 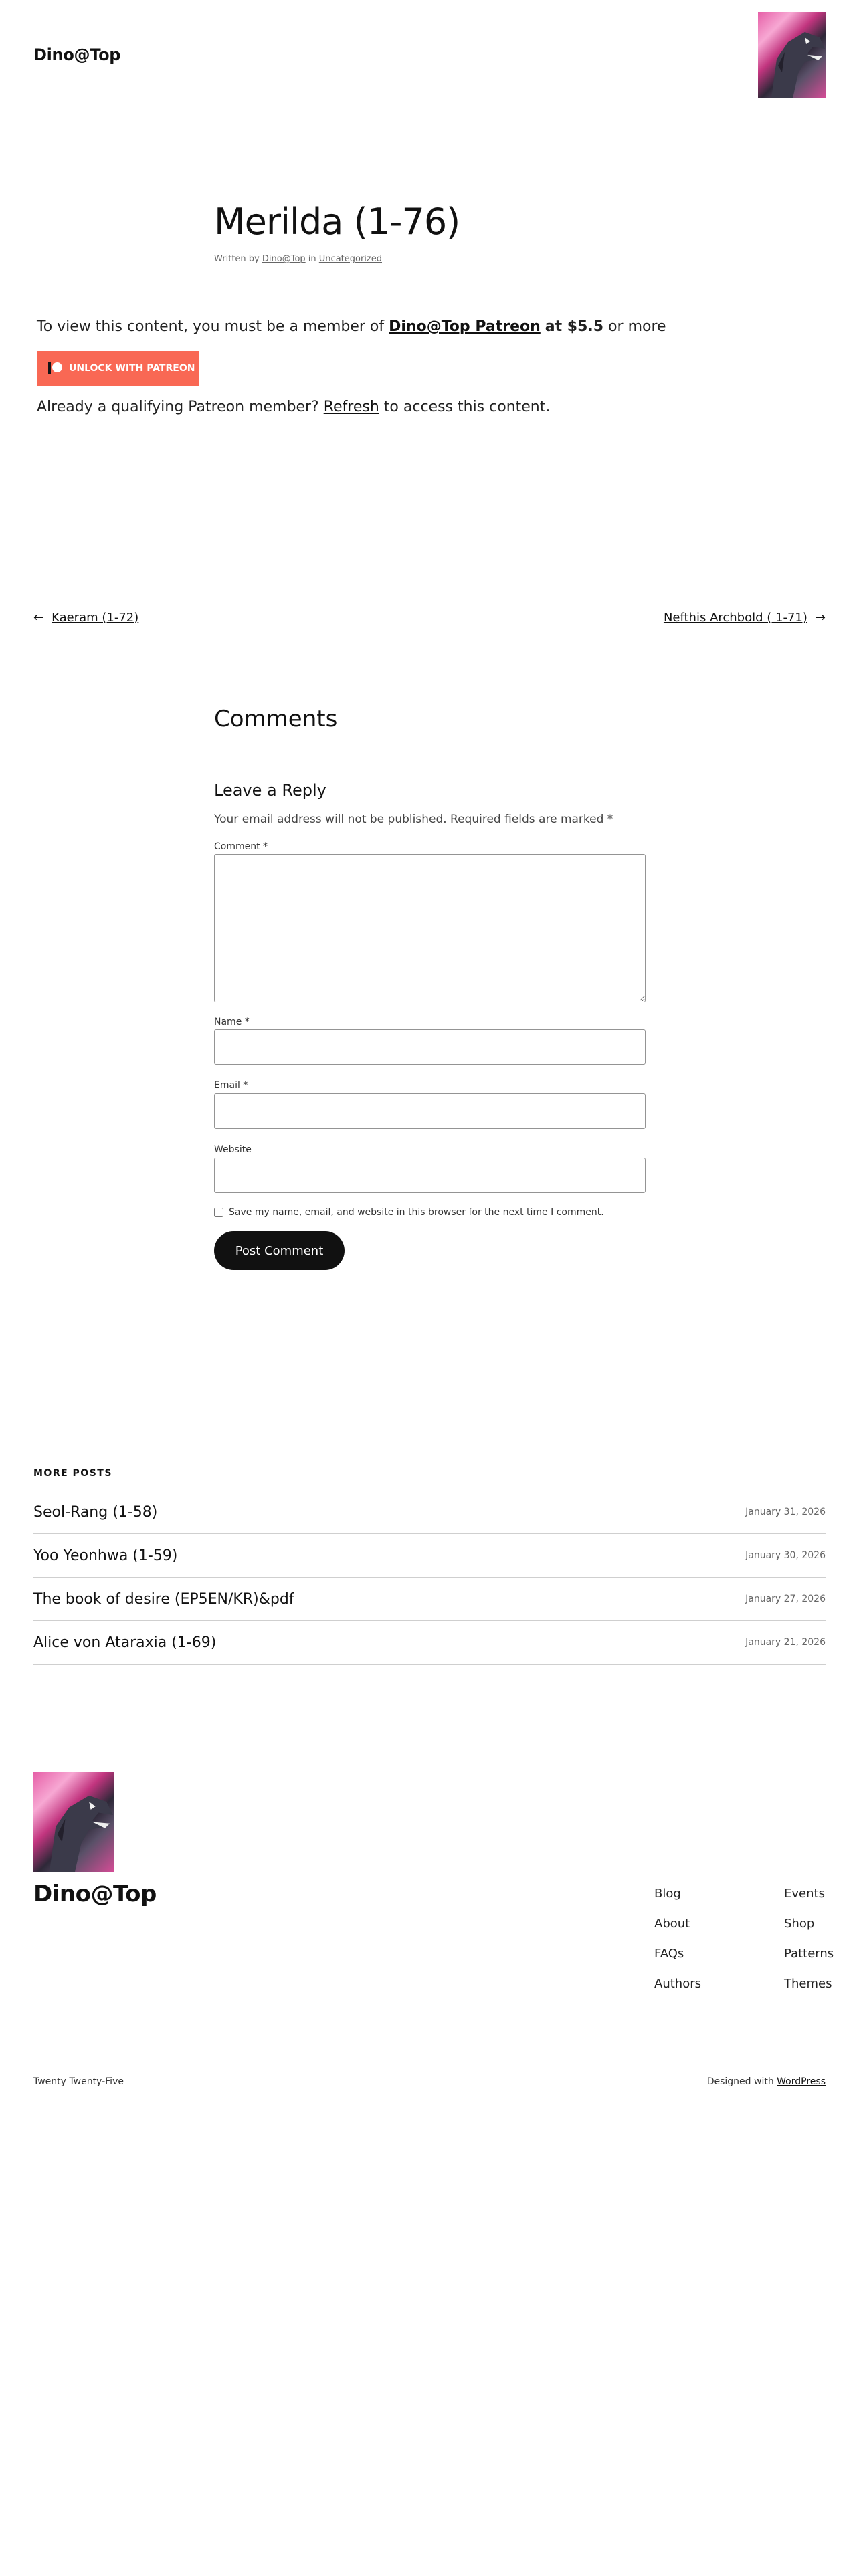 I want to click on category-link: Uncategorized, so click(x=351, y=259).